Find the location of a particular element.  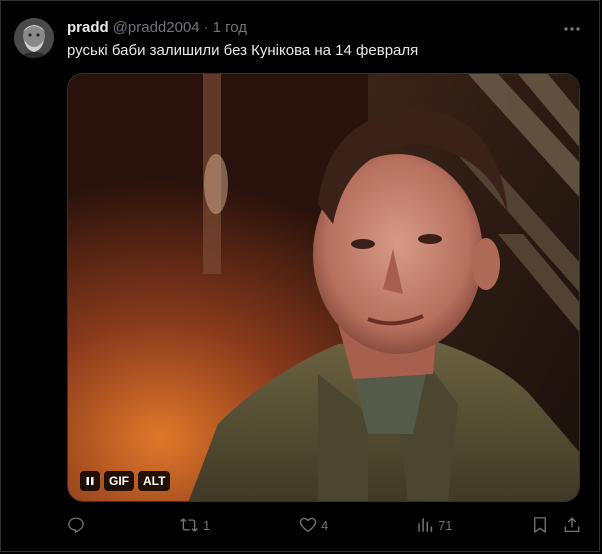

retweet-button: 1 is located at coordinates (194, 525).